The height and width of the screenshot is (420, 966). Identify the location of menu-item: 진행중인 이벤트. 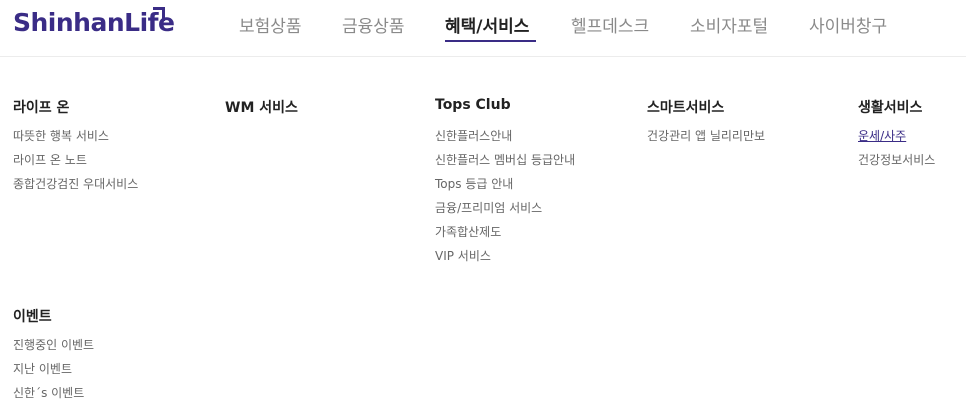
(53, 345).